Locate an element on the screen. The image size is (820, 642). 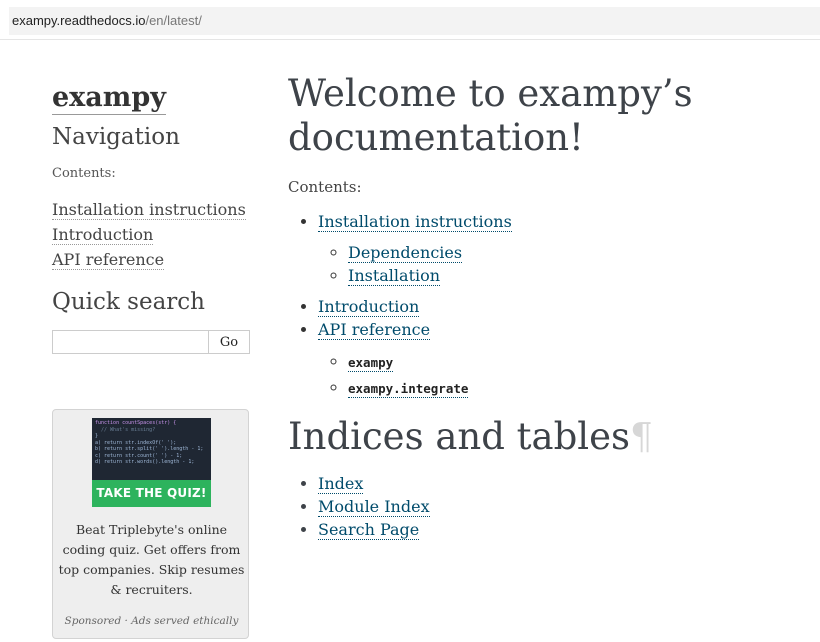
indices-heading: Indices and tables¶ is located at coordinates (543, 437).